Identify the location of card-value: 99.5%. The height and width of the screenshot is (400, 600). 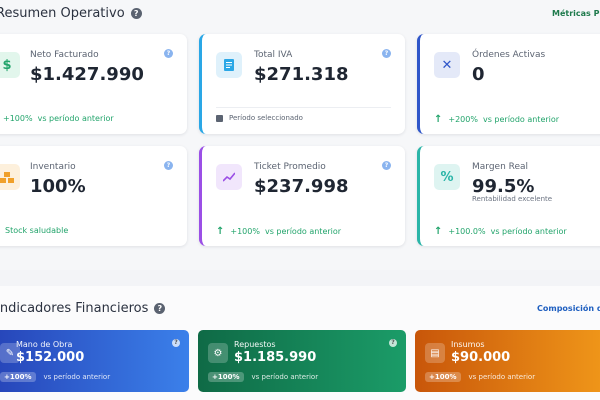
(503, 186).